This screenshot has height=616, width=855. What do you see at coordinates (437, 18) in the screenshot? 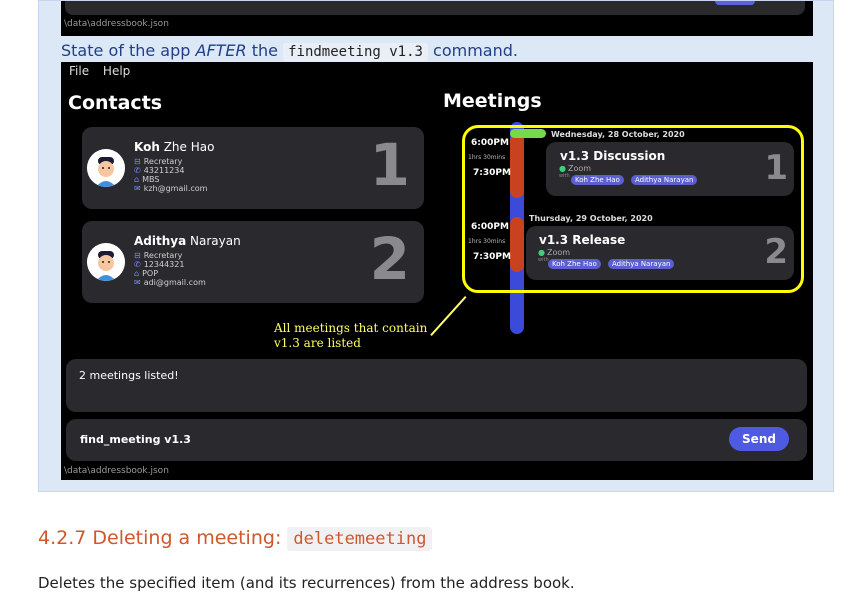
I see `previous-screenshot-bottom: \data\addressbook.json` at bounding box center [437, 18].